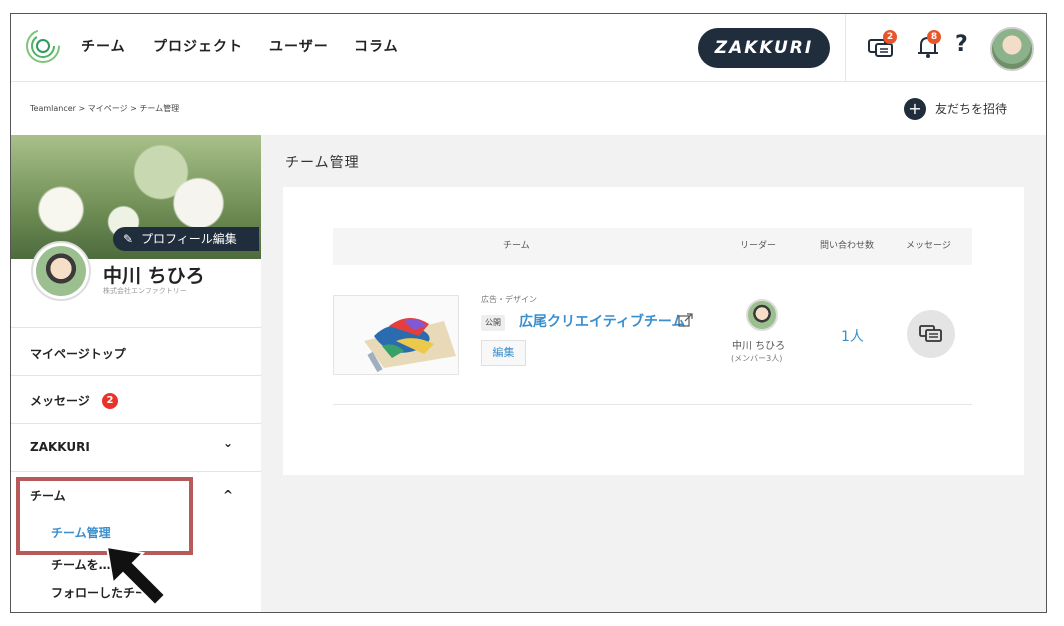 The height and width of the screenshot is (626, 1064). What do you see at coordinates (652, 246) in the screenshot?
I see `table-header: チーム リーダー 問い合わせ数 メッセージ` at bounding box center [652, 246].